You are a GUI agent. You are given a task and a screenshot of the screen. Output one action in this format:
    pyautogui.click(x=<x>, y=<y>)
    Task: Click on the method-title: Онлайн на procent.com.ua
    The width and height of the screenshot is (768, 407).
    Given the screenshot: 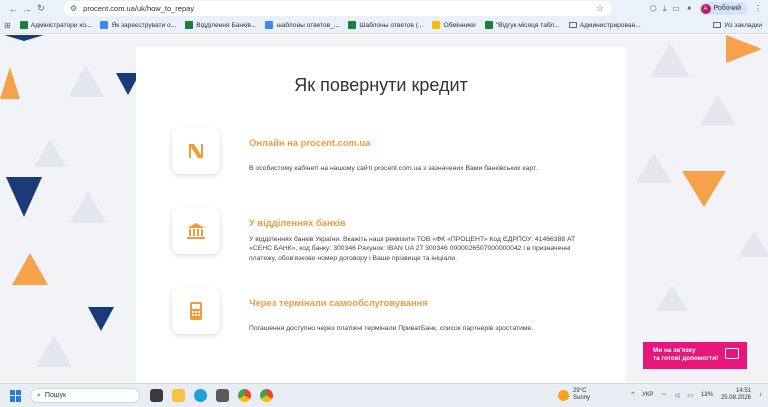 What is the action you would take?
    pyautogui.click(x=310, y=142)
    